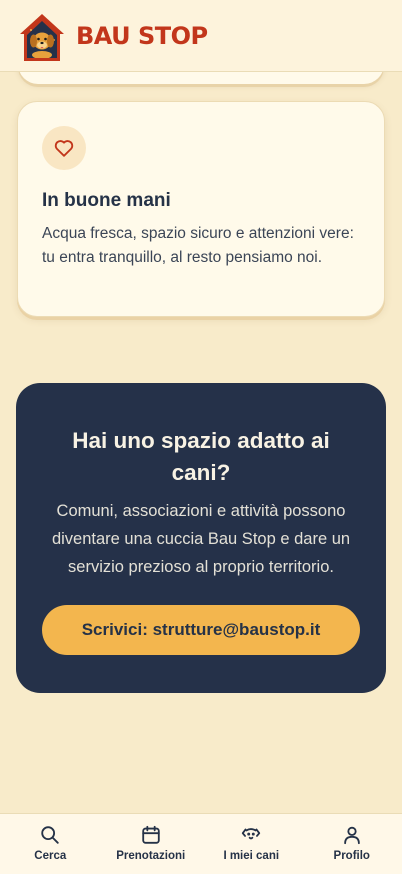 The width and height of the screenshot is (402, 874). What do you see at coordinates (50, 835) in the screenshot?
I see `search-icon` at bounding box center [50, 835].